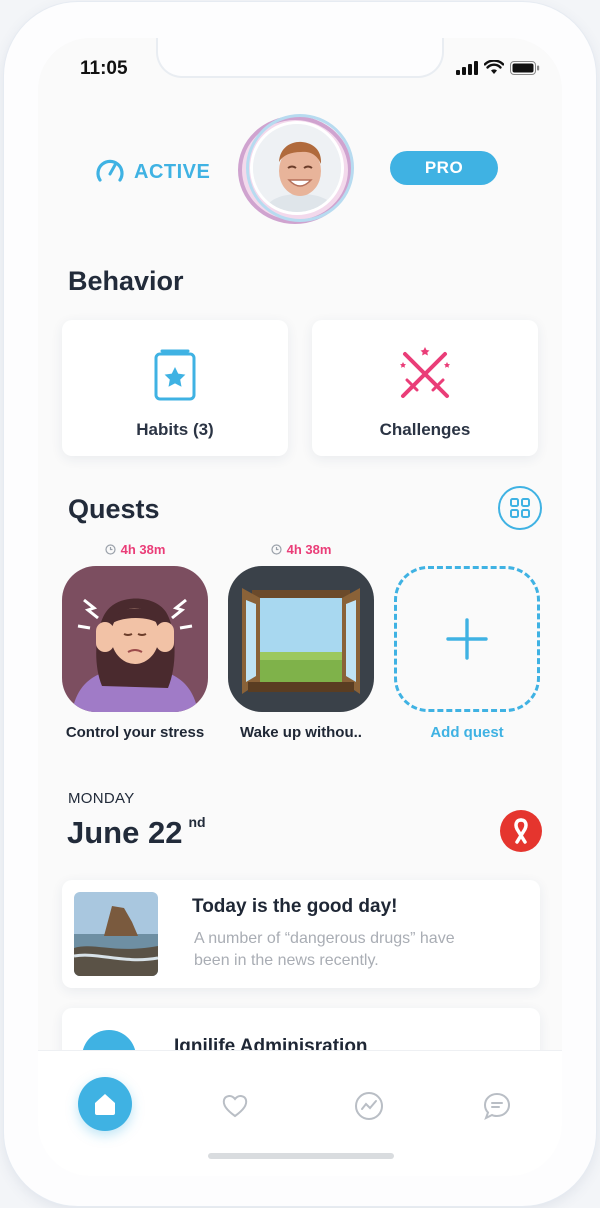  Describe the element at coordinates (135, 732) in the screenshot. I see `quest-name: Control your stress` at that location.